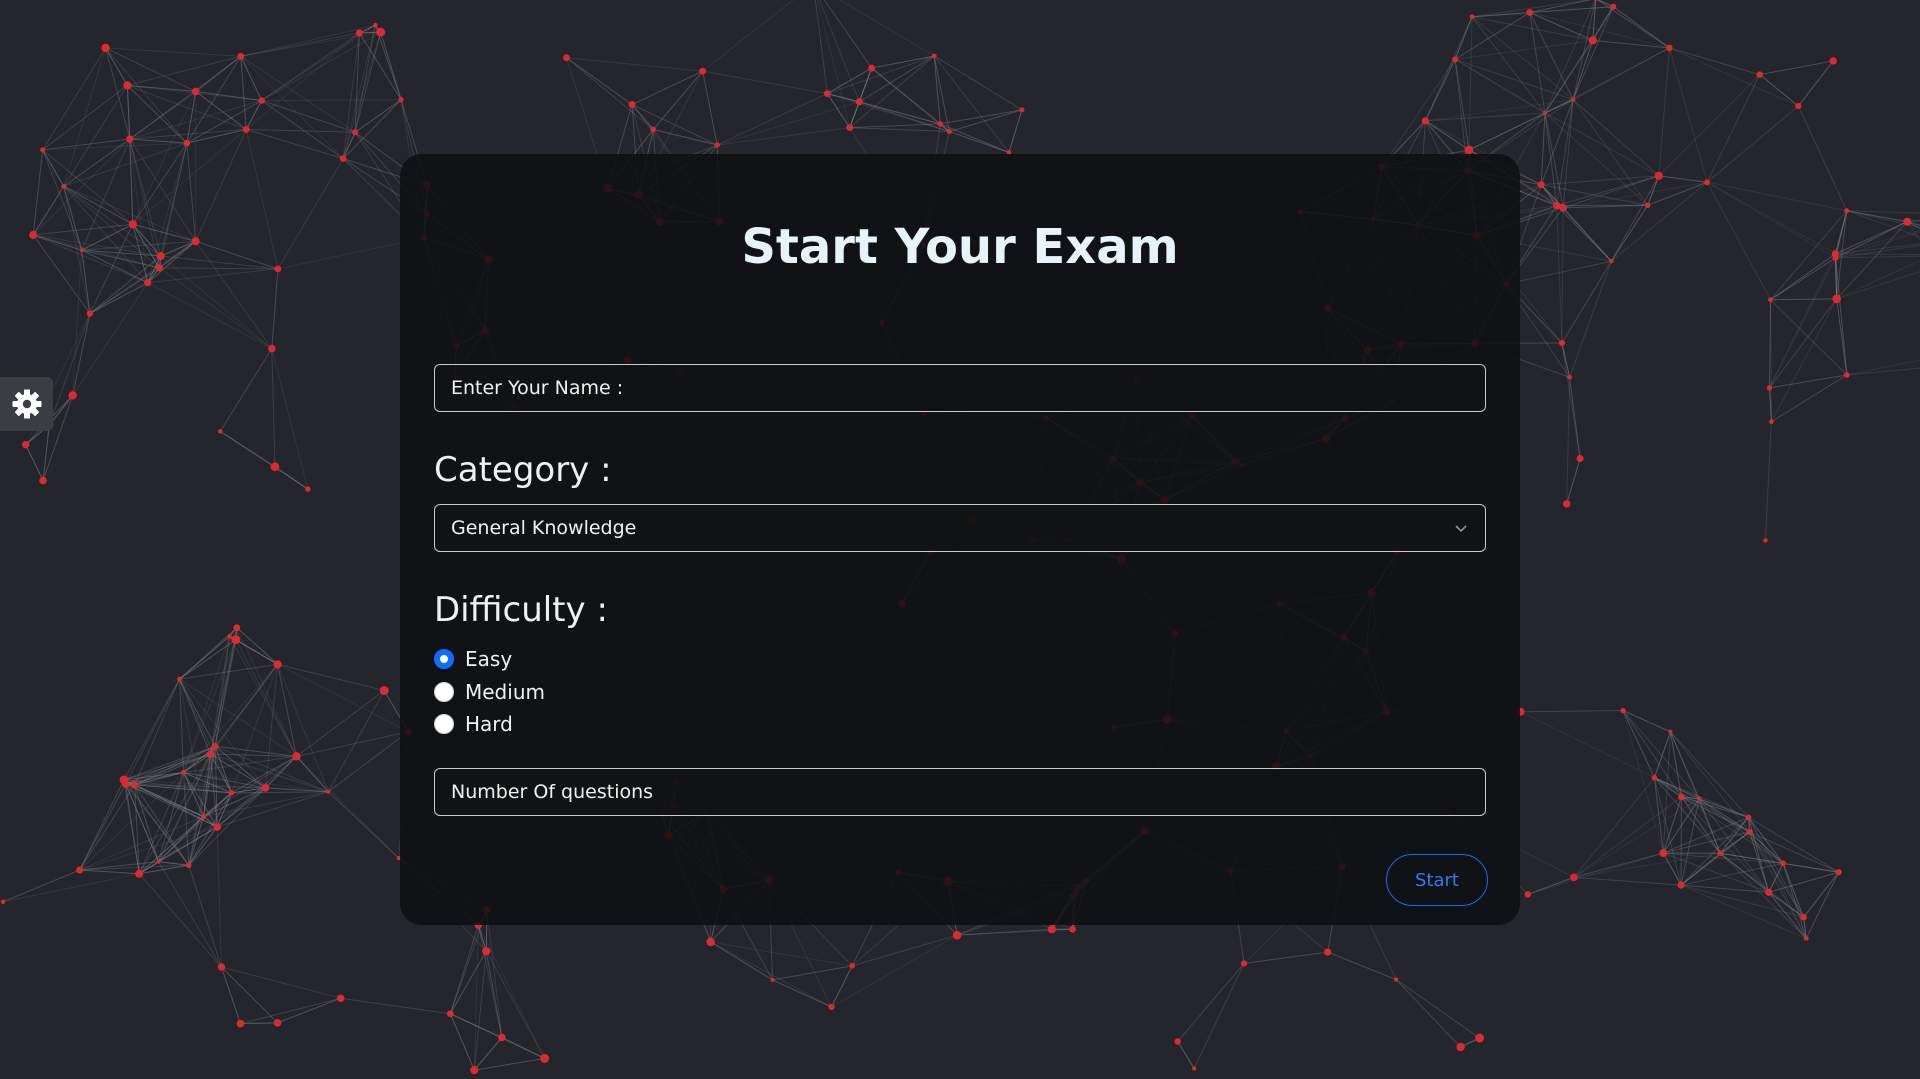 This screenshot has height=1079, width=1920. Describe the element at coordinates (489, 659) in the screenshot. I see `radio-easy-label: Easy` at that location.